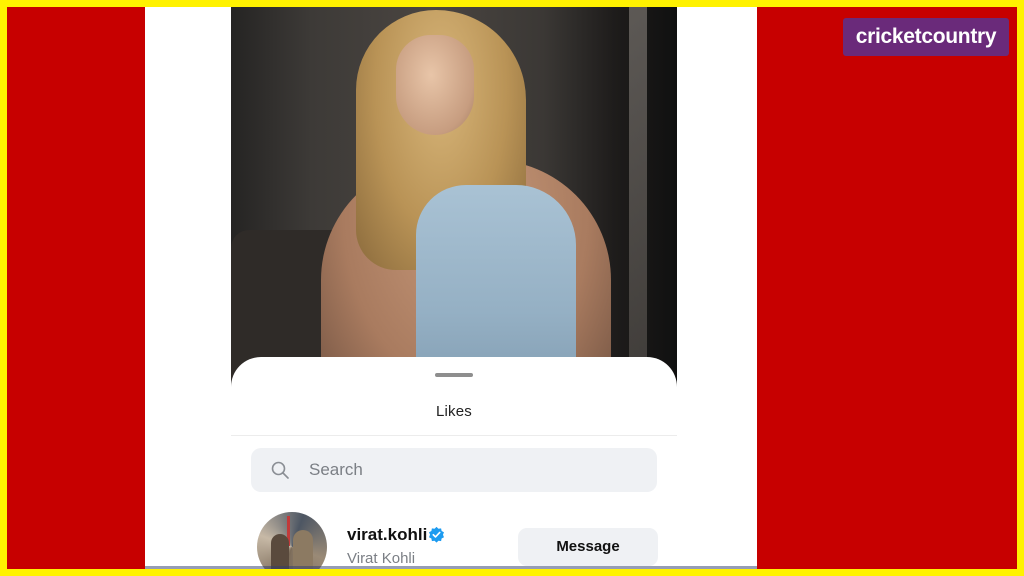  What do you see at coordinates (387, 535) in the screenshot?
I see `username: virat.kohli` at bounding box center [387, 535].